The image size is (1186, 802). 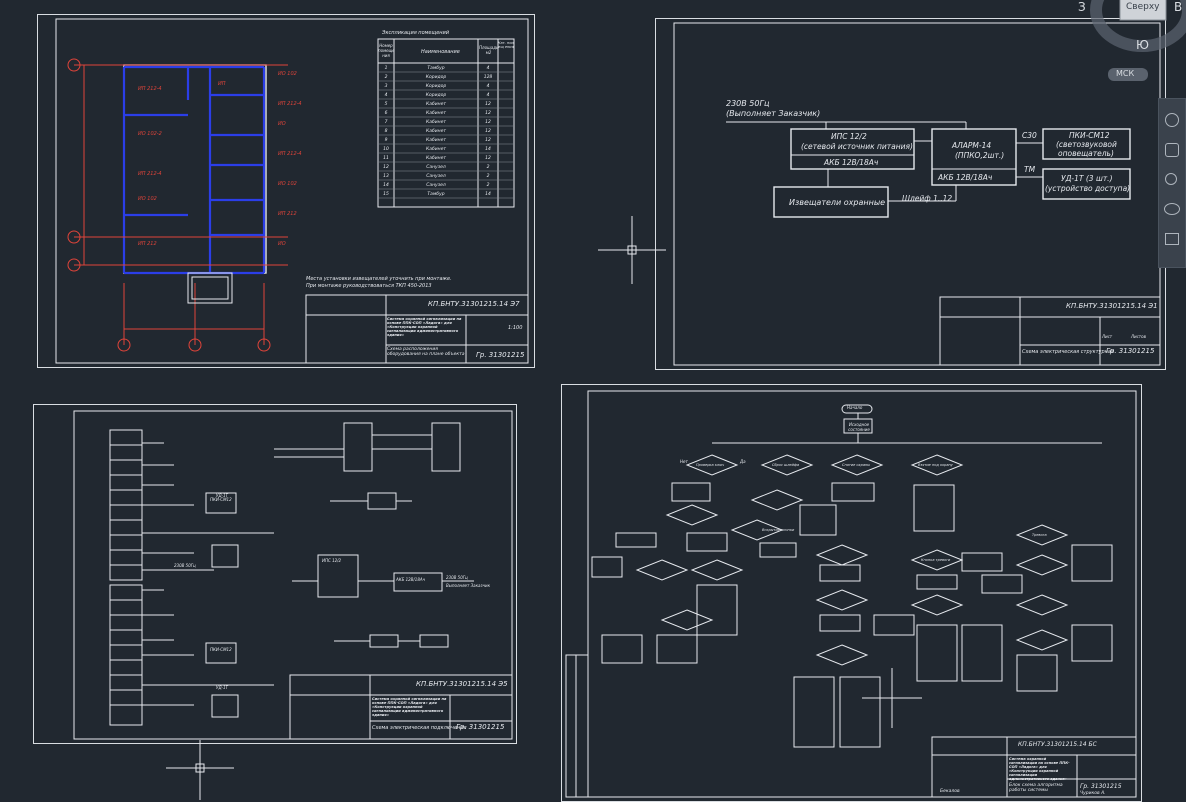 What do you see at coordinates (1082, 7) in the screenshot?
I see `viewcube-west: З` at bounding box center [1082, 7].